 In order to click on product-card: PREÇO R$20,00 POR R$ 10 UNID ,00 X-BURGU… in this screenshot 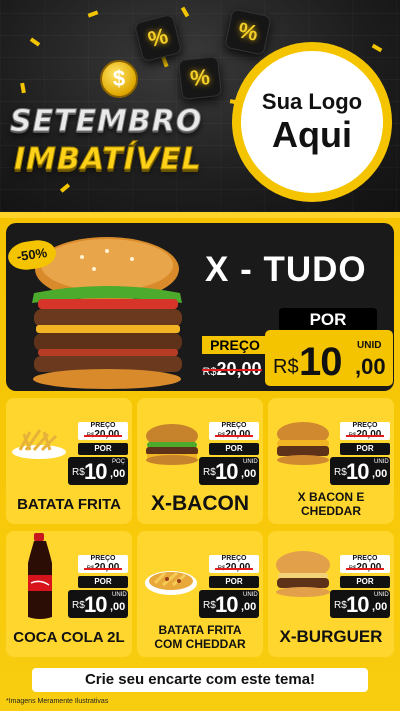, I will do `click(331, 594)`.